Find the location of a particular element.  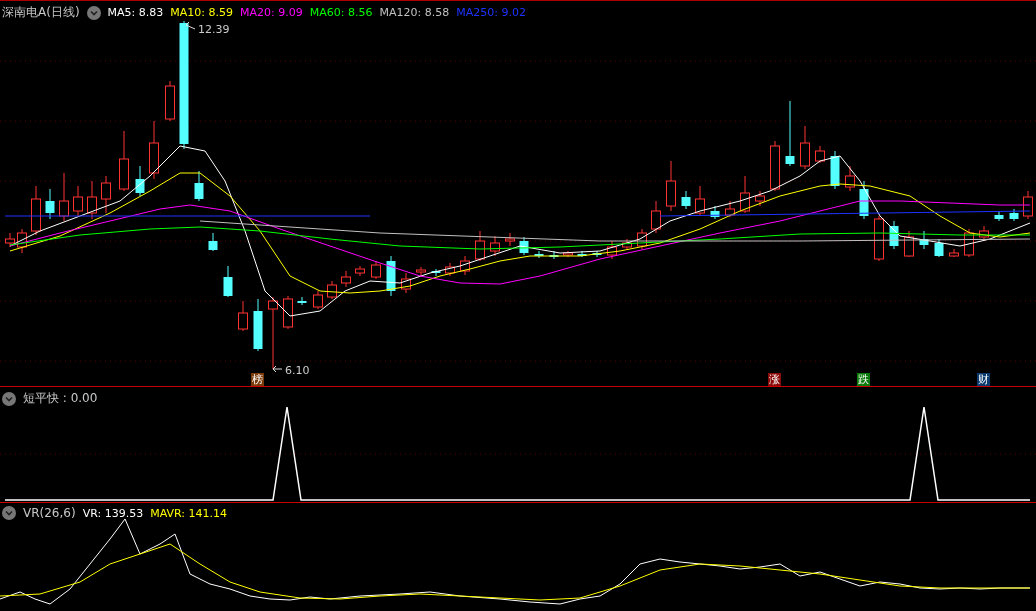

indicator-title: VR(26,6) is located at coordinates (49, 513).